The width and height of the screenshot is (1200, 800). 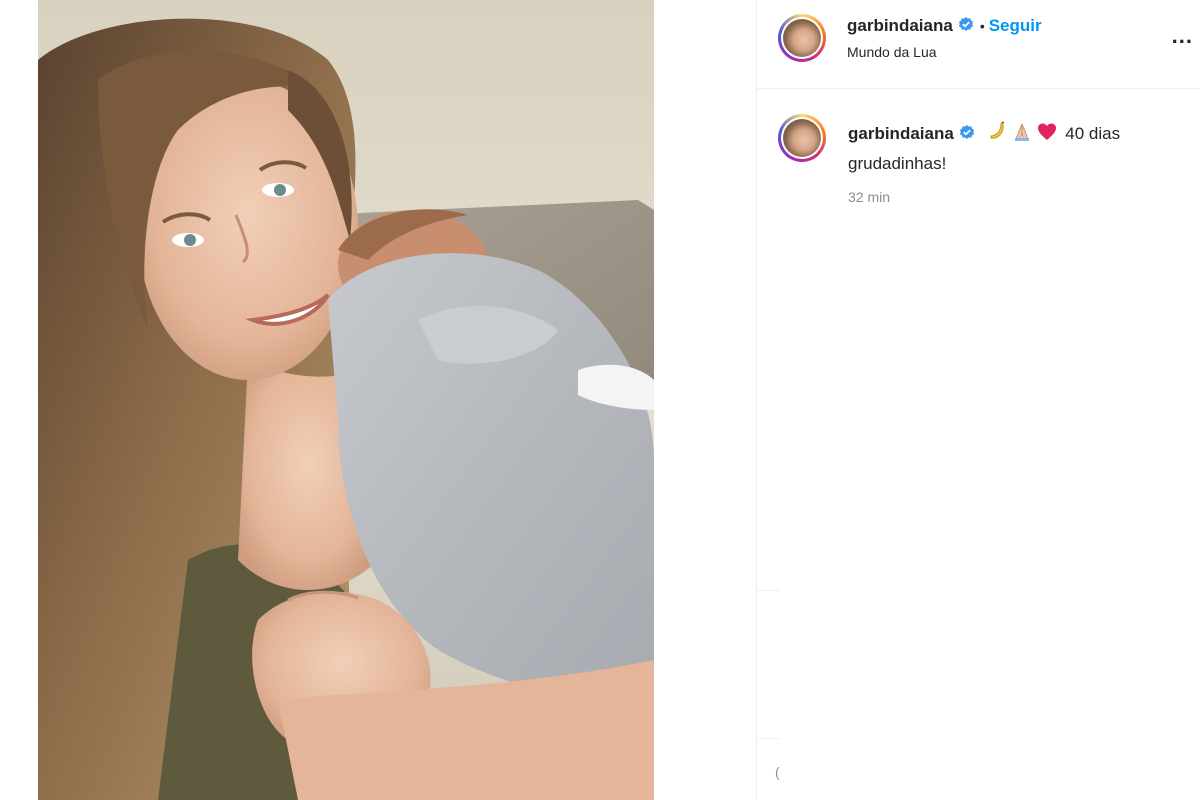 I want to click on left-gutter, so click(x=19, y=400).